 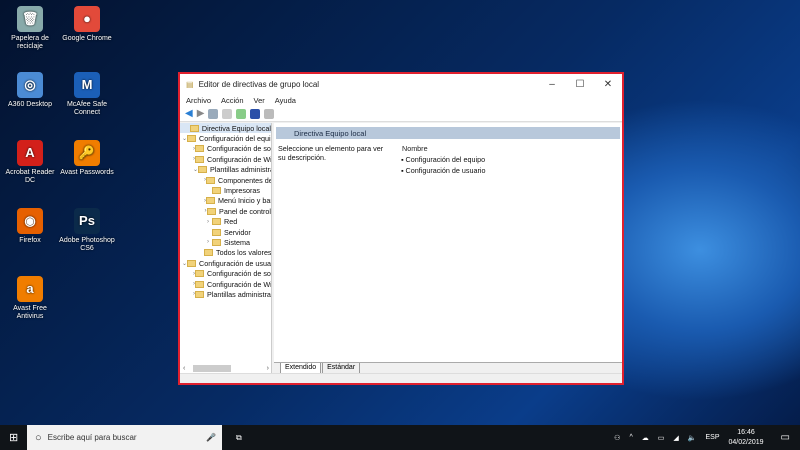 I want to click on wifi-icon: ◢, so click(x=675, y=438).